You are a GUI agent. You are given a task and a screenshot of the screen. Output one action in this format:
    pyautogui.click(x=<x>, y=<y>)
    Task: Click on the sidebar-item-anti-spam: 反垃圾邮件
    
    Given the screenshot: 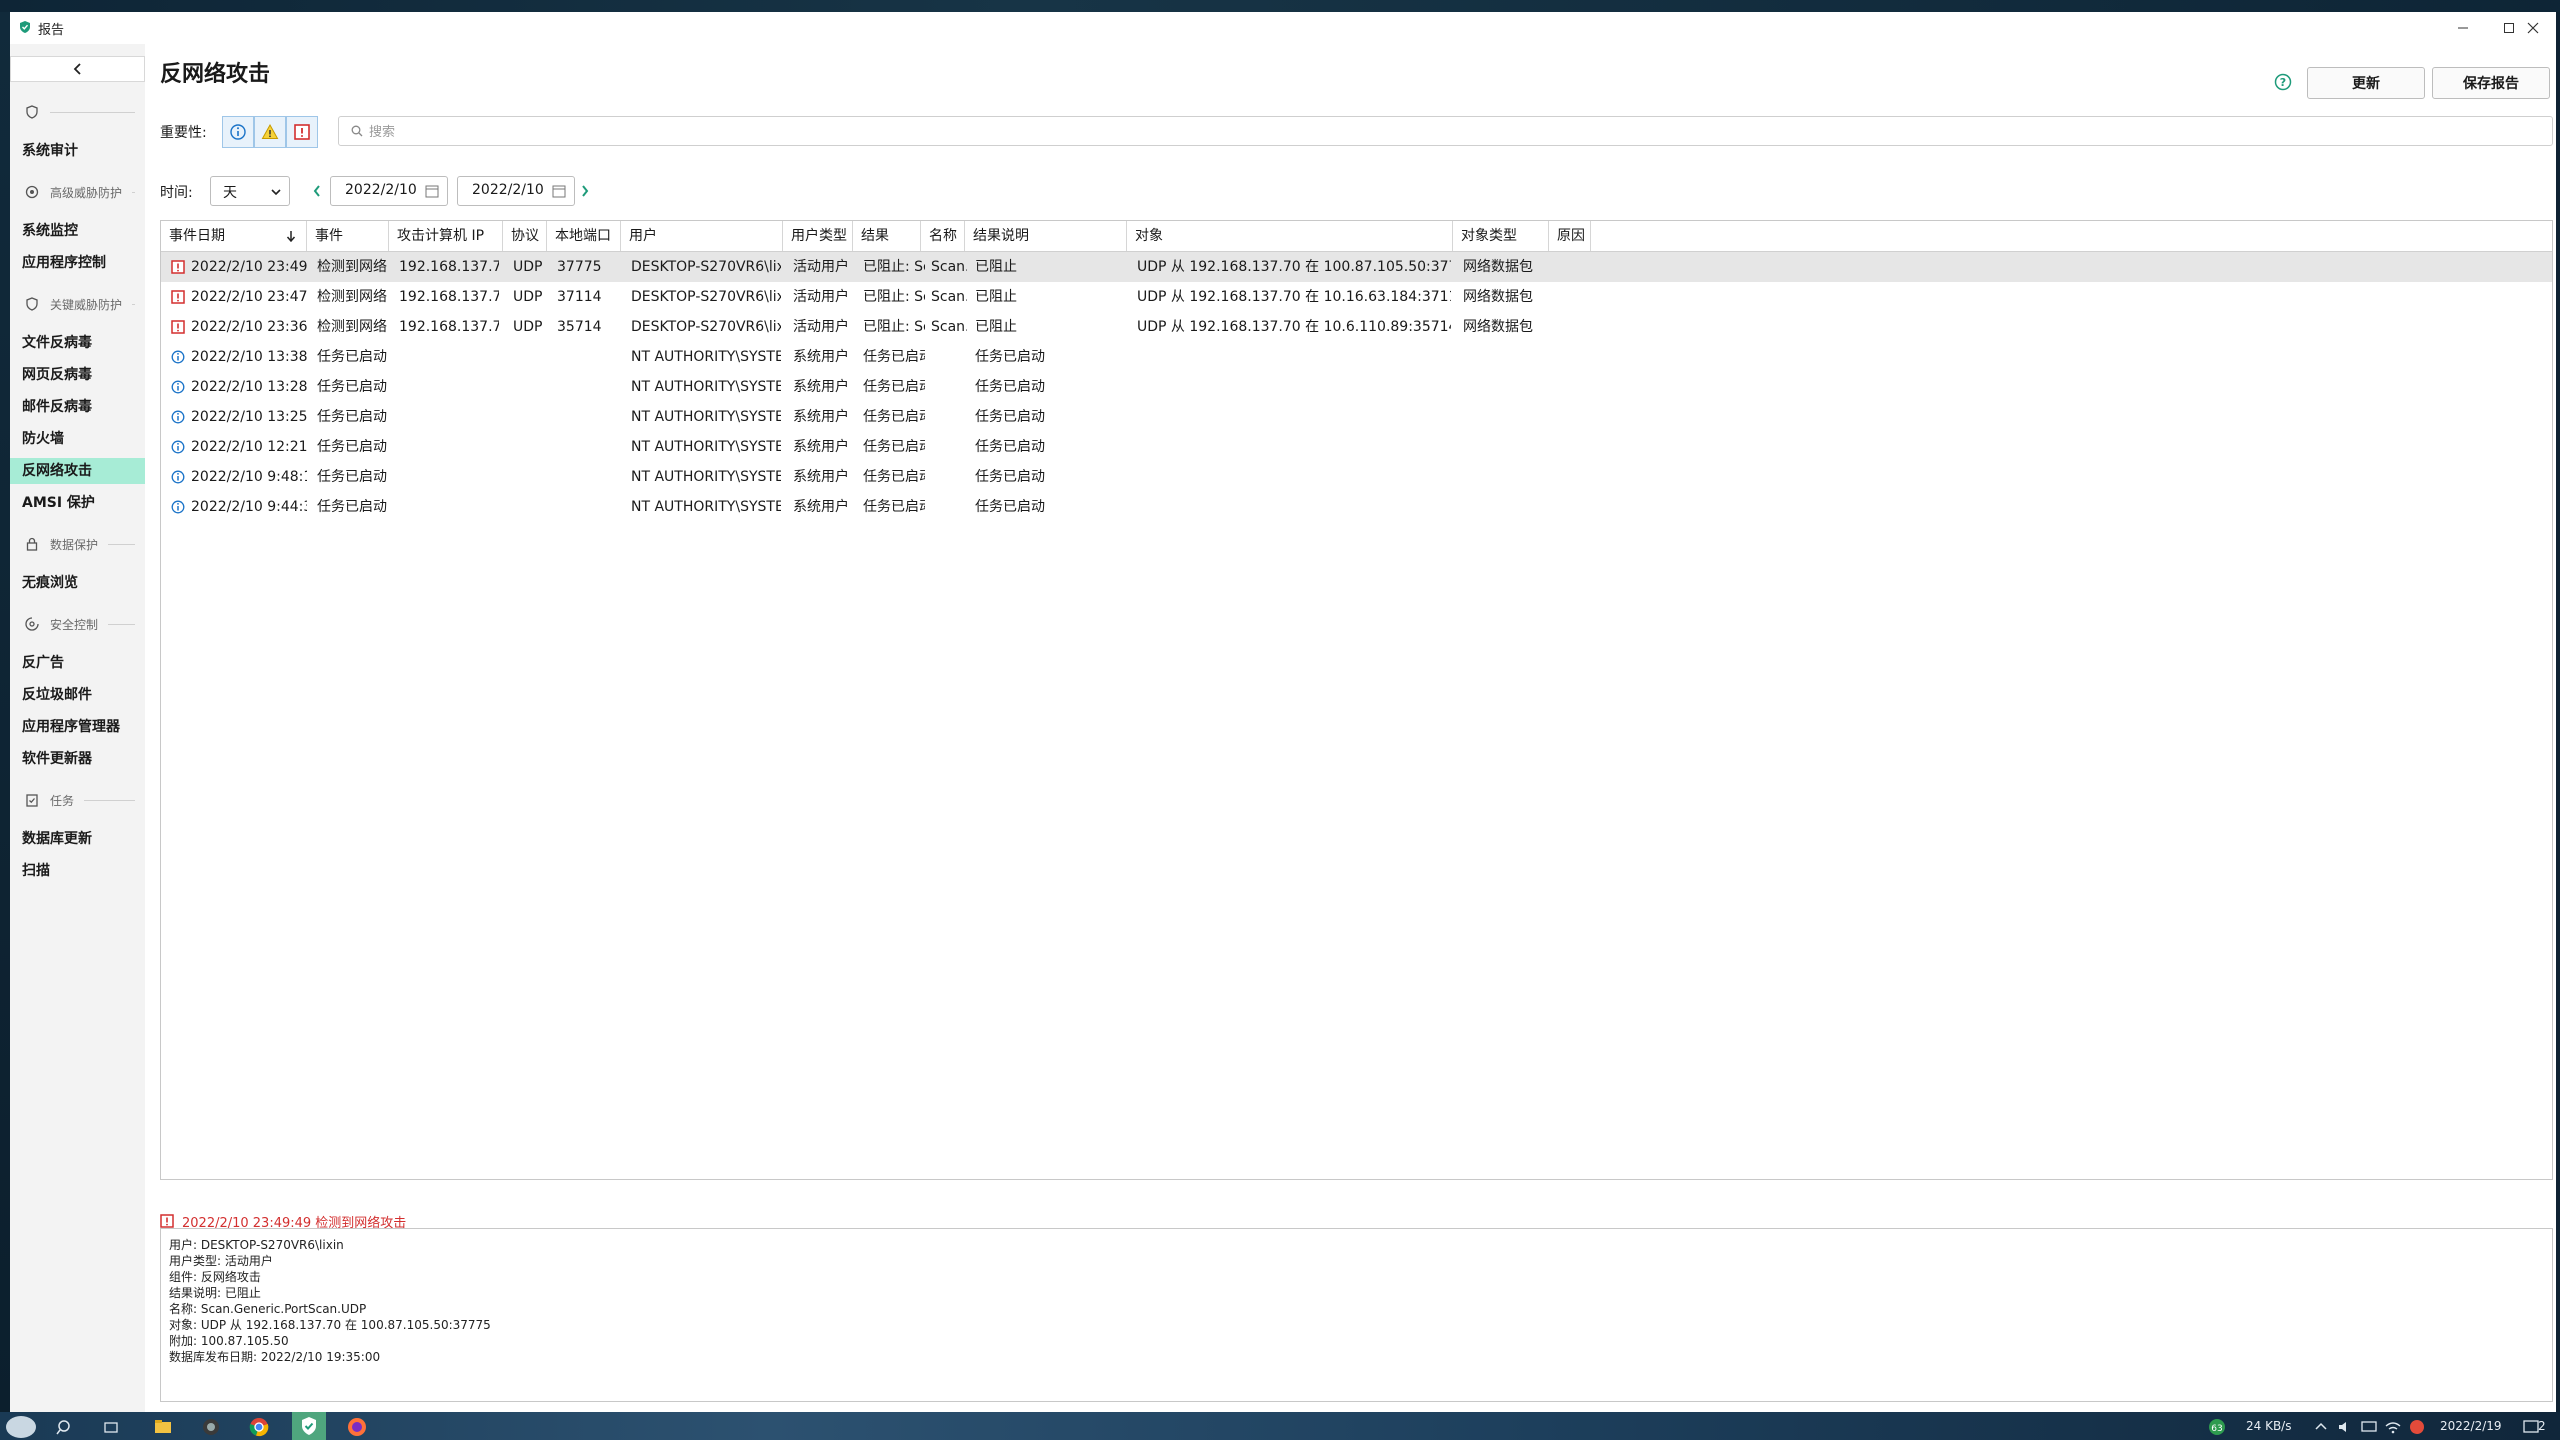 What is the action you would take?
    pyautogui.click(x=77, y=695)
    